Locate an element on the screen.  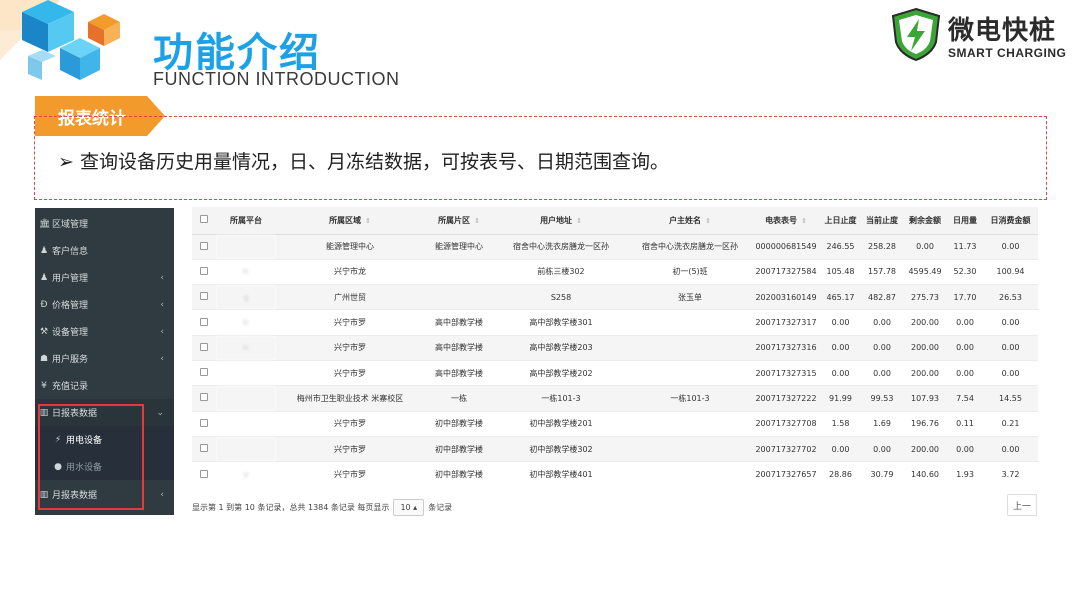
table-cell: 高中部教学楼202 is located at coordinates (561, 372).